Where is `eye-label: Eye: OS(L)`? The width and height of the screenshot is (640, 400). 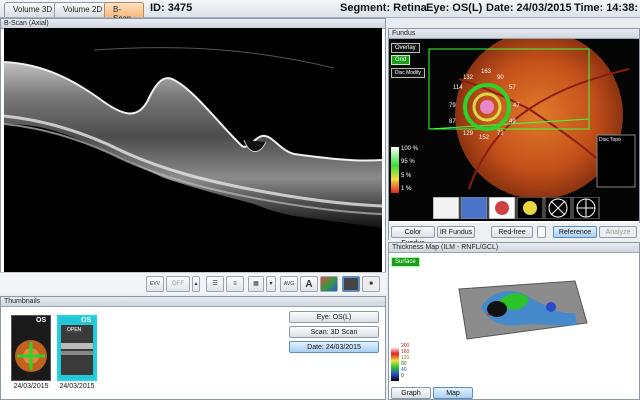
eye-label: Eye: OS(L) is located at coordinates (454, 8).